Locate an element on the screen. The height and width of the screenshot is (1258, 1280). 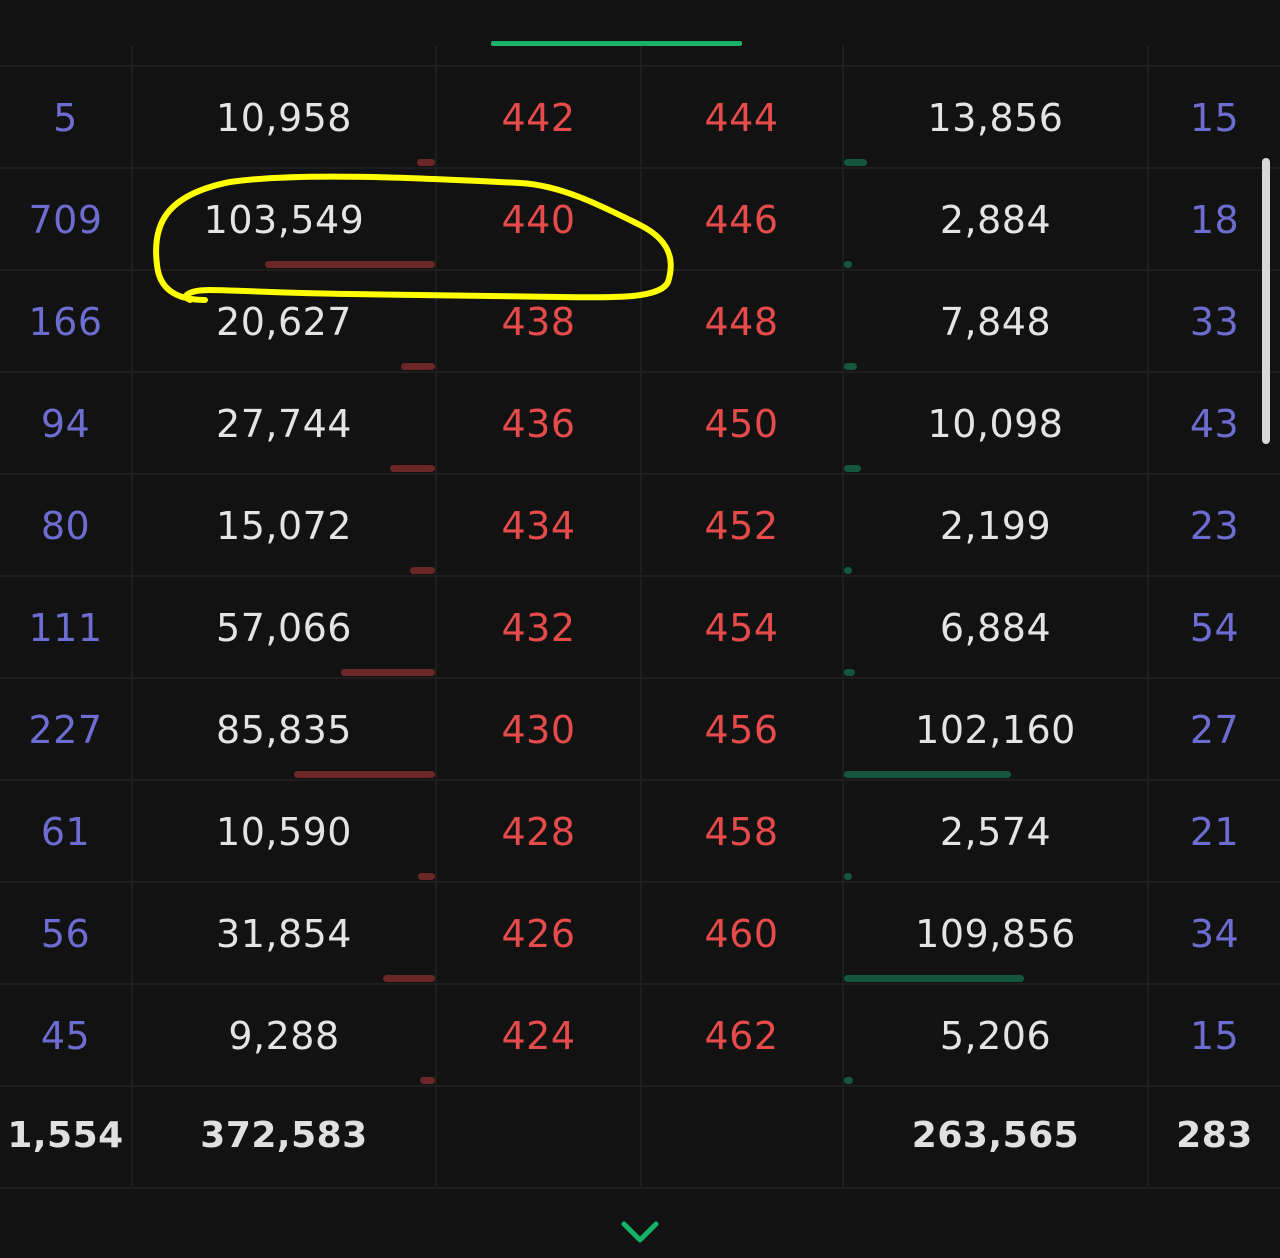
total-bid-count: 1,554 is located at coordinates (65, 1135).